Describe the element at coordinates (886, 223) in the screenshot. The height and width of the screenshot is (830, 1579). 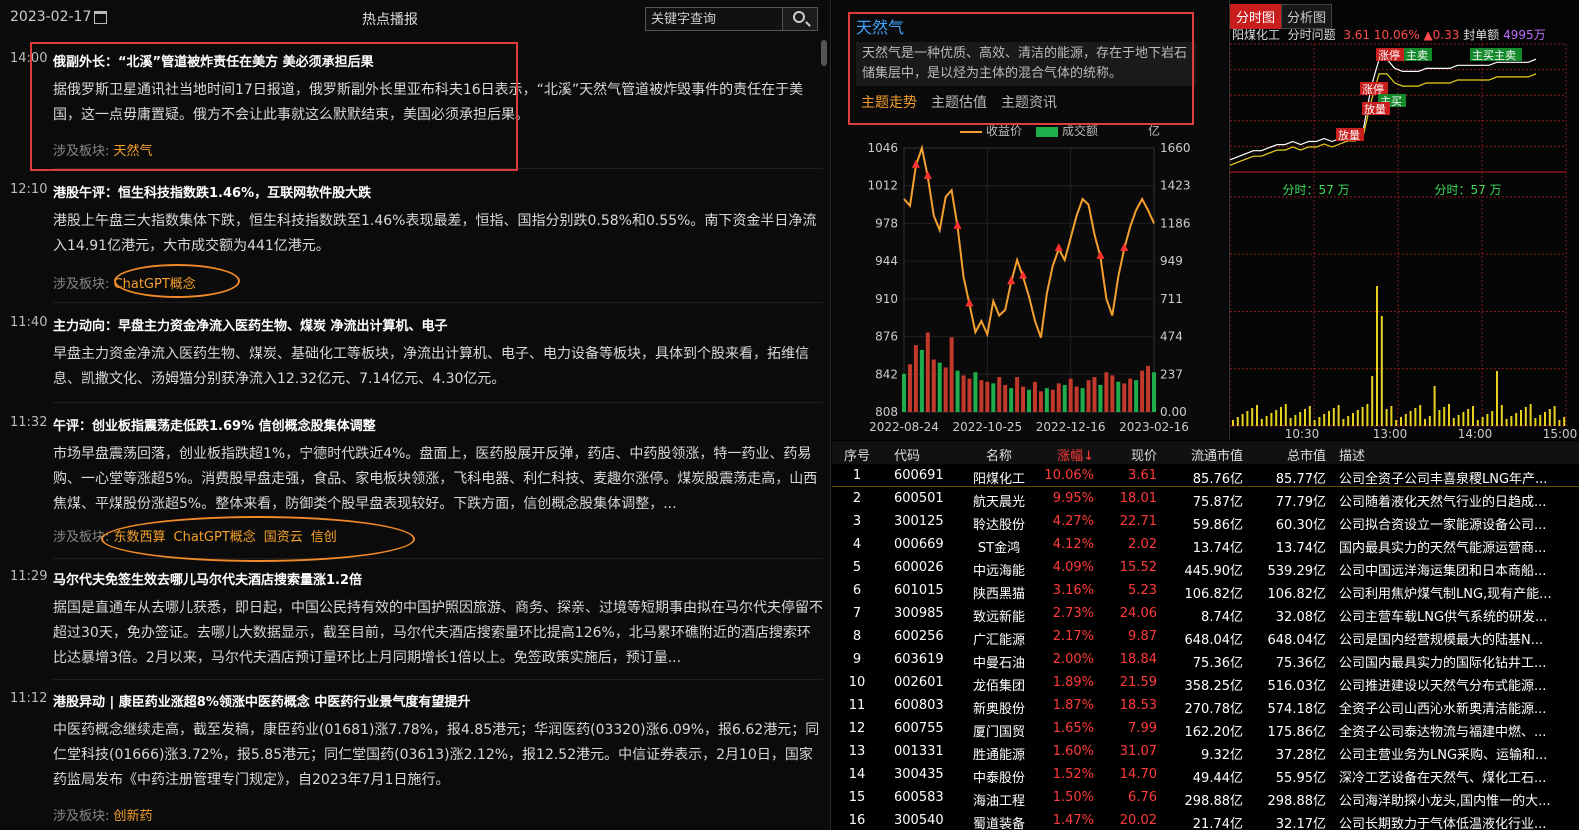
I see `y-tick-label: 978` at that location.